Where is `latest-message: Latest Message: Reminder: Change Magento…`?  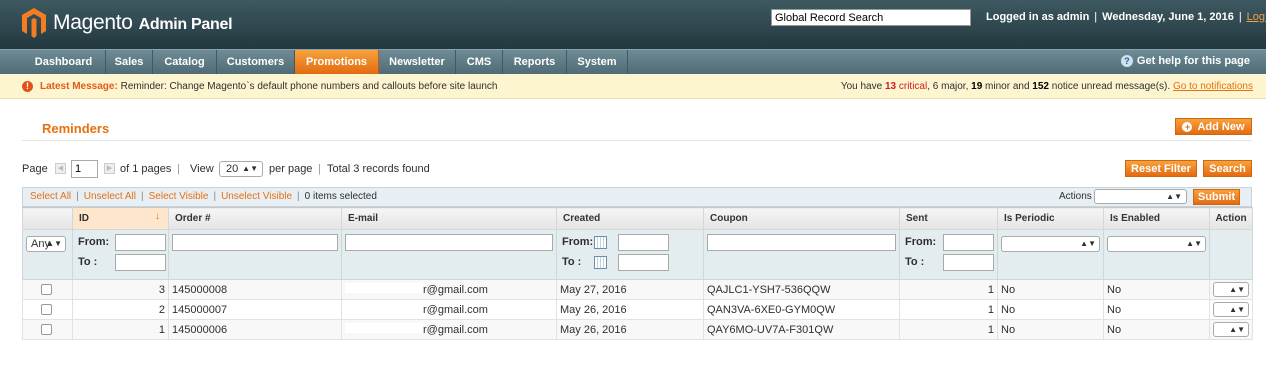 latest-message: Latest Message: Reminder: Change Magento… is located at coordinates (269, 86).